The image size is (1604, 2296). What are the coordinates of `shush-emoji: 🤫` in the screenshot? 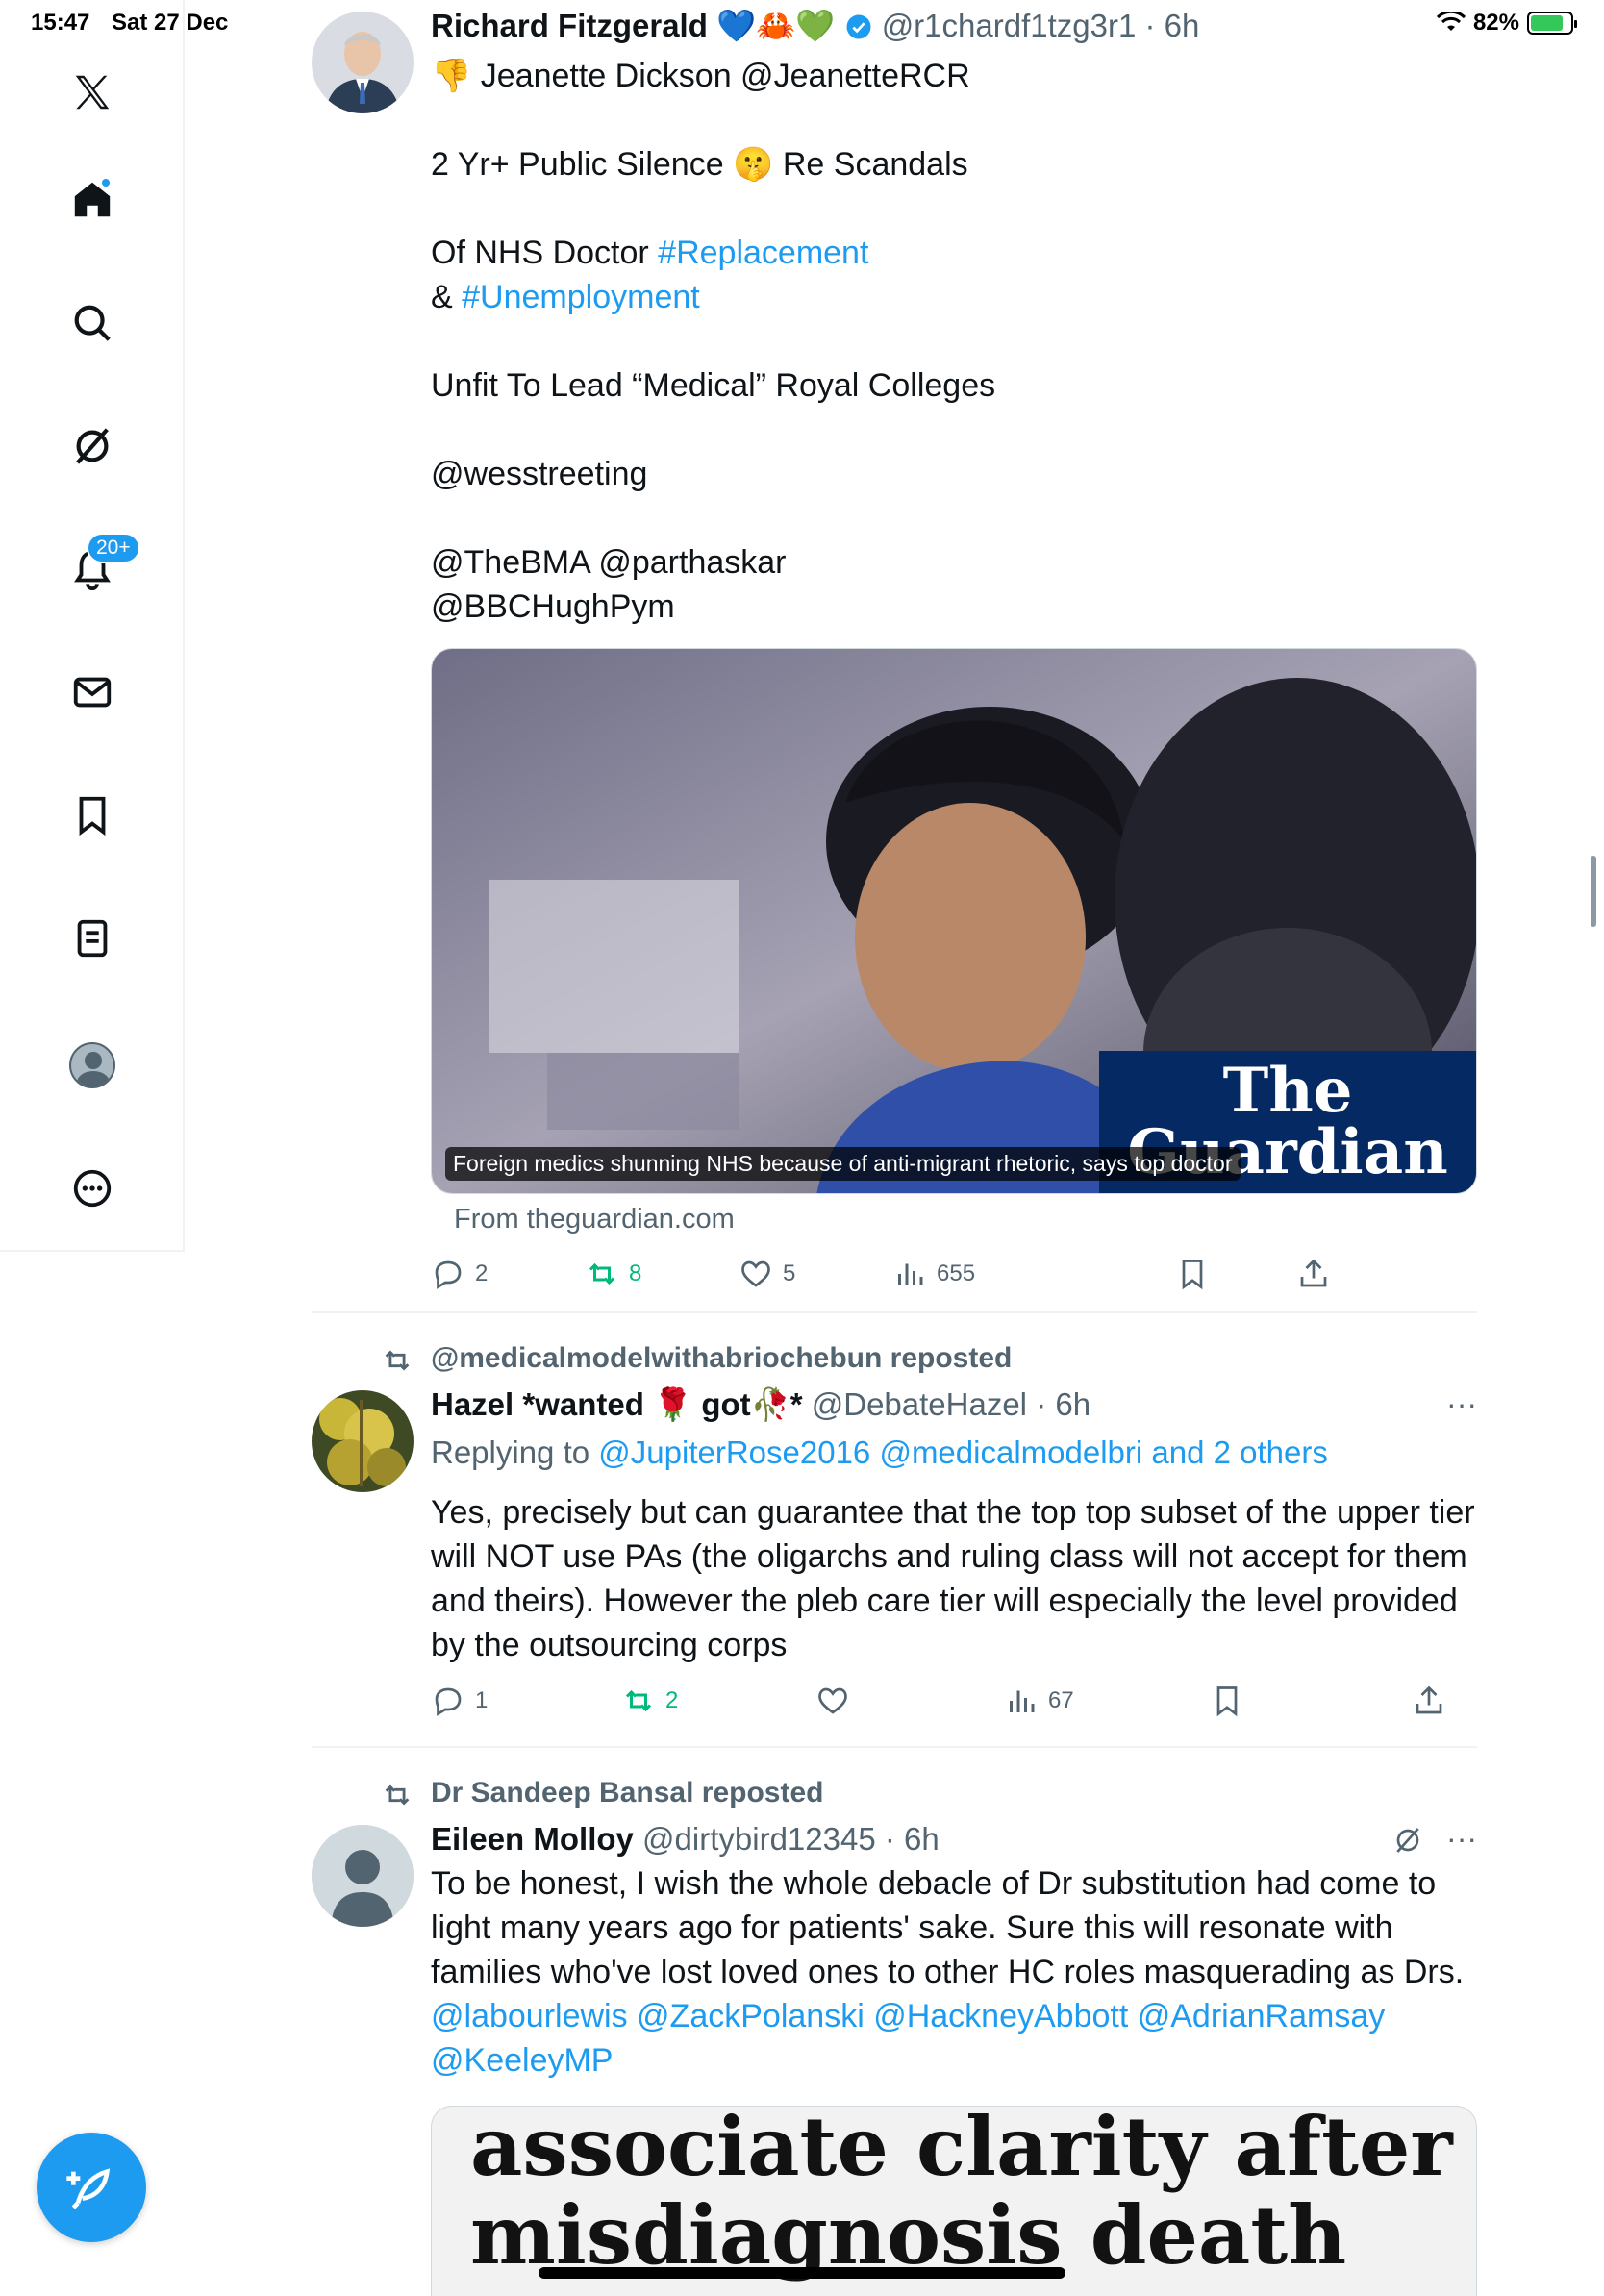 It's located at (753, 164).